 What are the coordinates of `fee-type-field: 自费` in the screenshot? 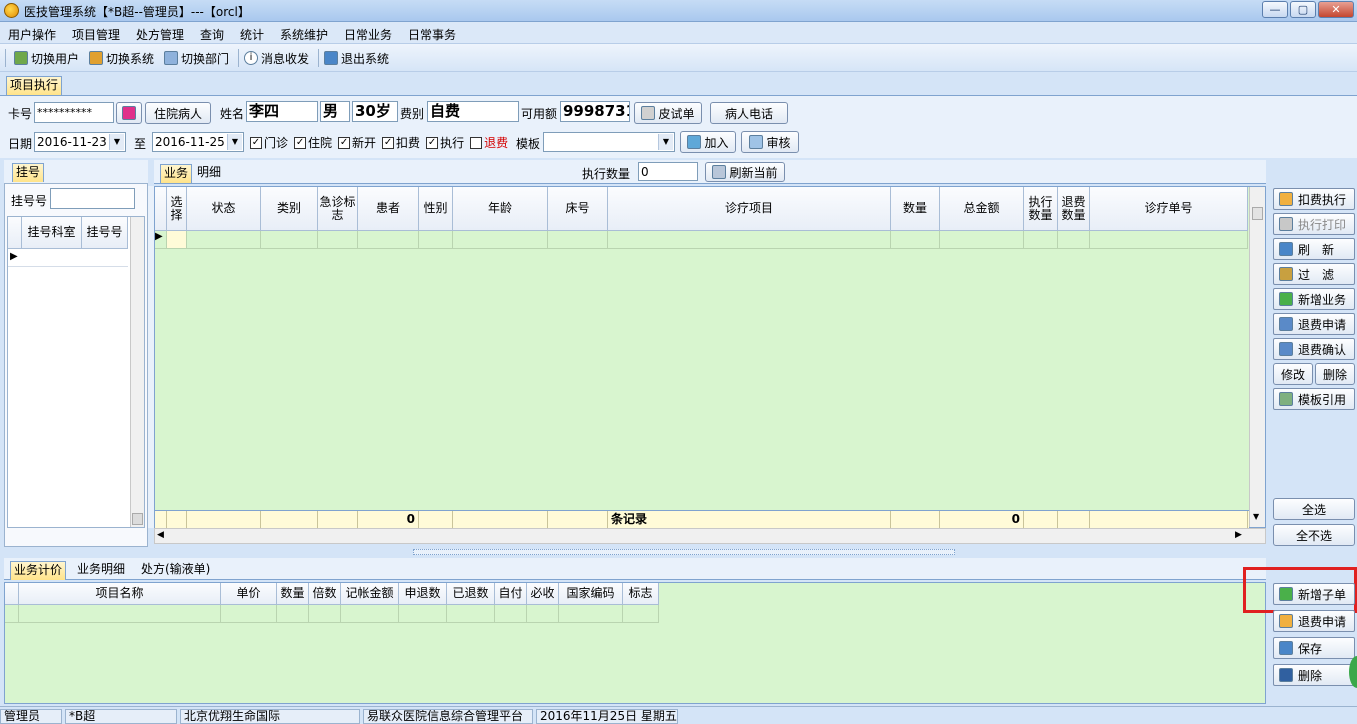 It's located at (473, 111).